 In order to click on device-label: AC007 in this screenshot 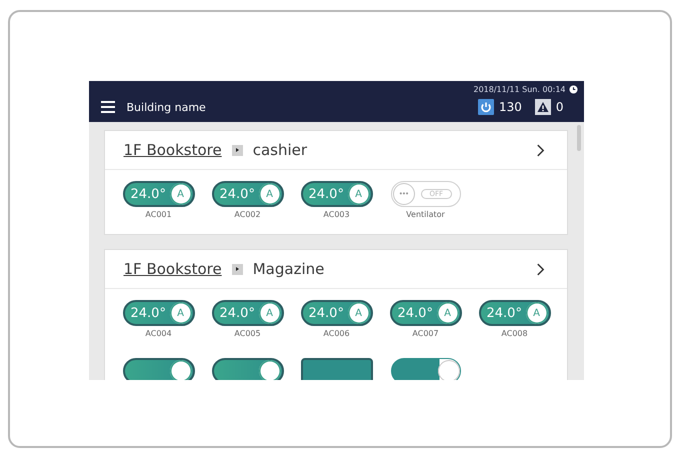, I will do `click(425, 333)`.